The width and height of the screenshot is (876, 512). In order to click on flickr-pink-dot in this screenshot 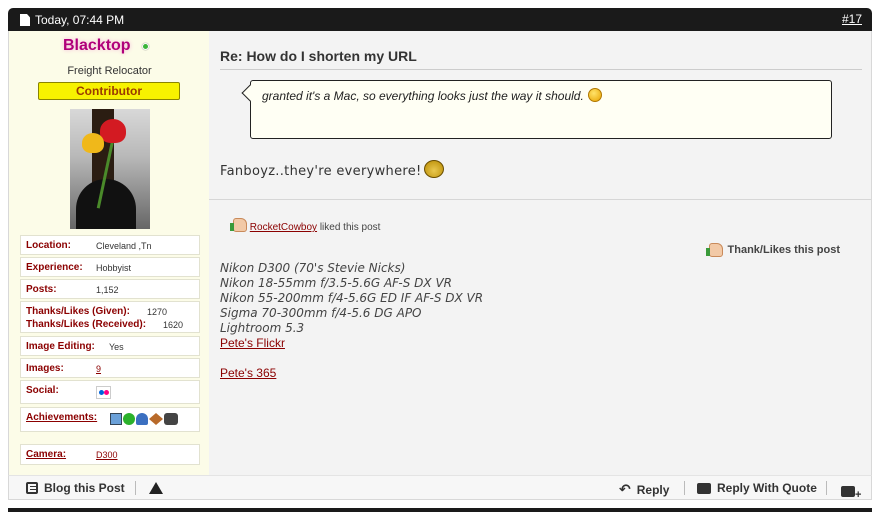, I will do `click(106, 392)`.